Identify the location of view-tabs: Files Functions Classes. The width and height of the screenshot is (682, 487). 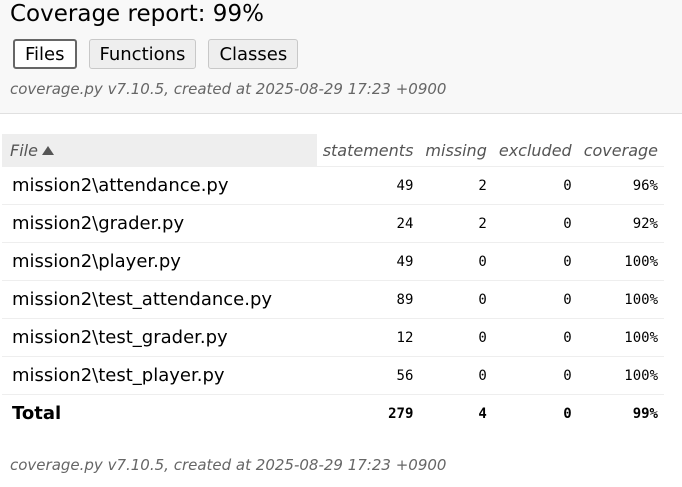
(156, 54).